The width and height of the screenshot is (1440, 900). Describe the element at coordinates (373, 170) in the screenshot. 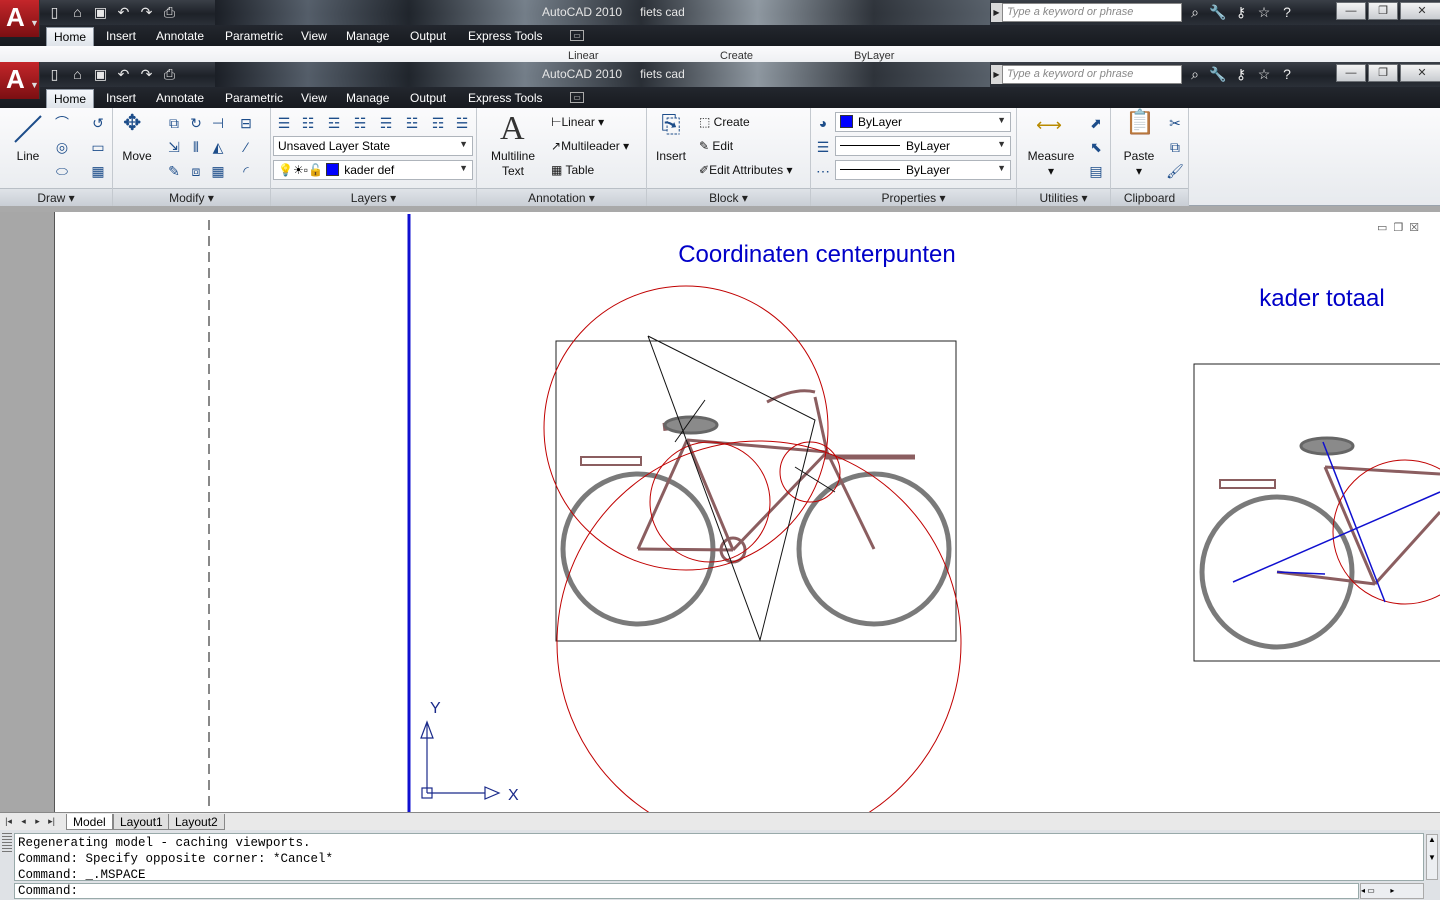

I see `current-layer-dropdown: 💡☀▫🔓 kader def ▼` at that location.